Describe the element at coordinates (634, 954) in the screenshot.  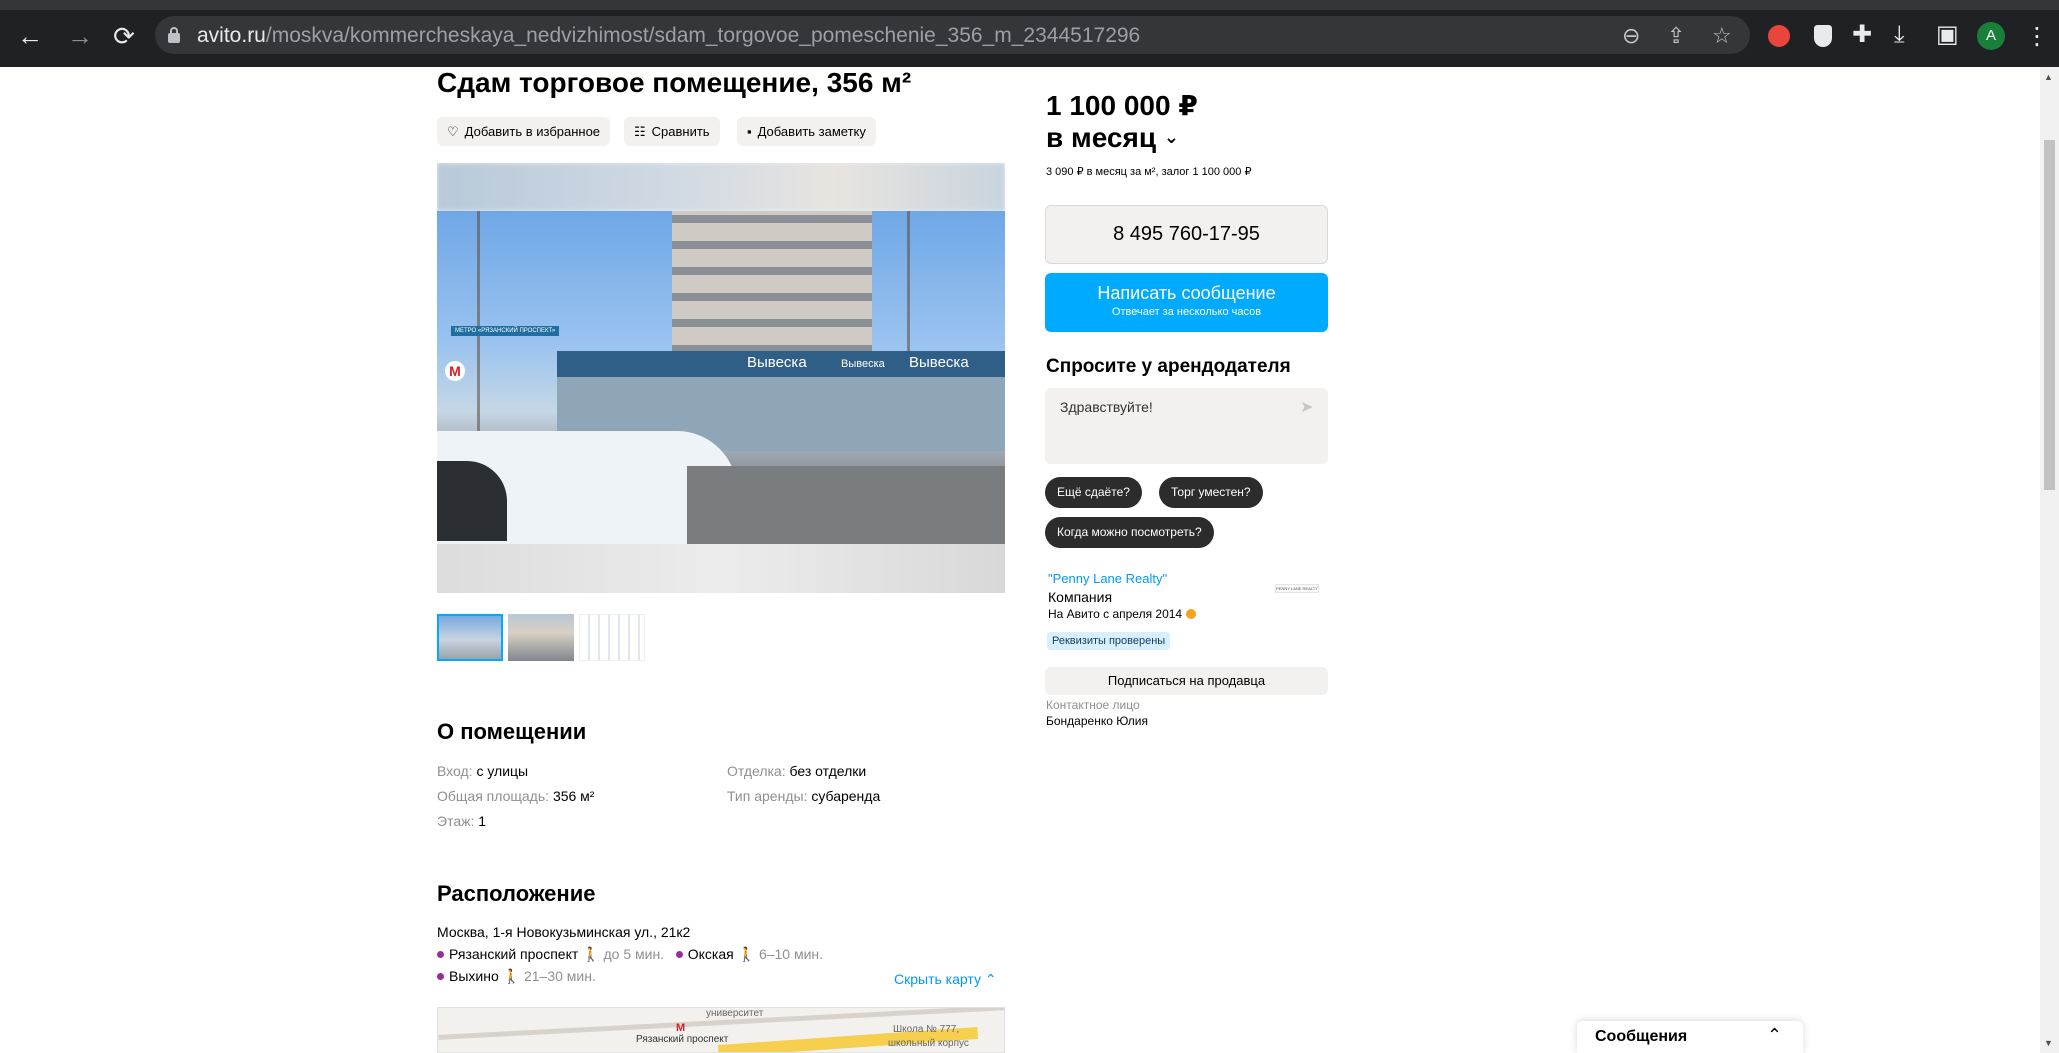
I see `metro-time: до 5 мин.` at that location.